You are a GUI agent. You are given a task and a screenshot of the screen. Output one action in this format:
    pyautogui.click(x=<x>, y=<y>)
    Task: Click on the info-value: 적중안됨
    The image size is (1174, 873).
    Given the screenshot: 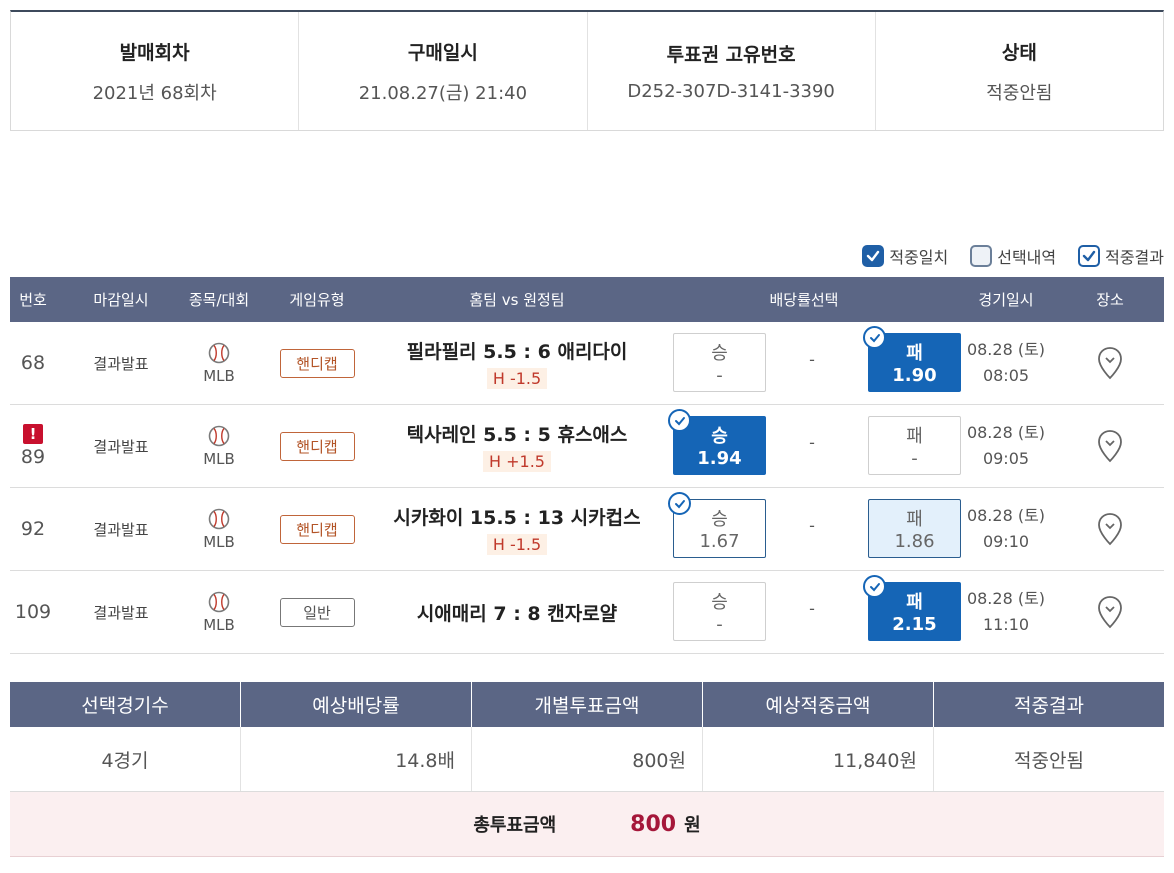 What is the action you would take?
    pyautogui.click(x=1019, y=93)
    